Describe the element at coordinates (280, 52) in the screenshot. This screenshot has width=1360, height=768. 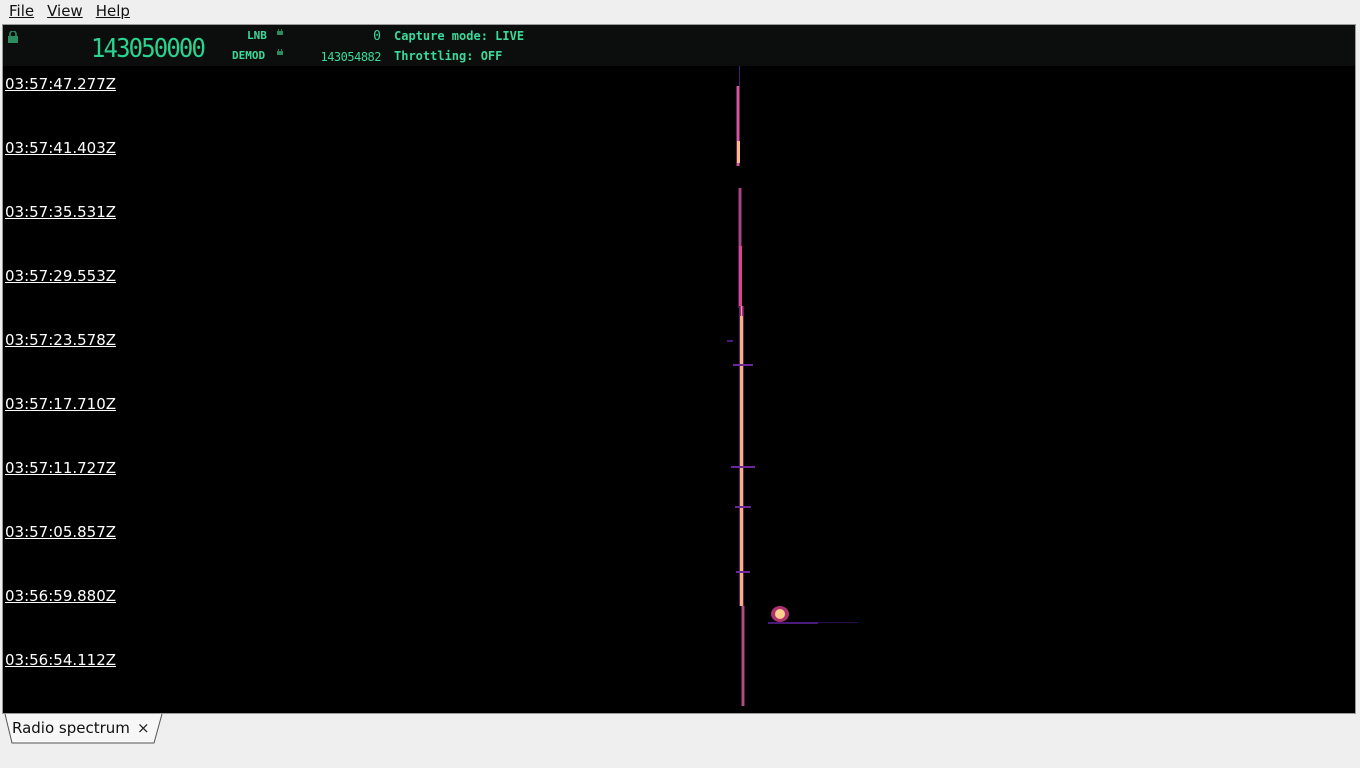
I see `demod-lock-icon` at that location.